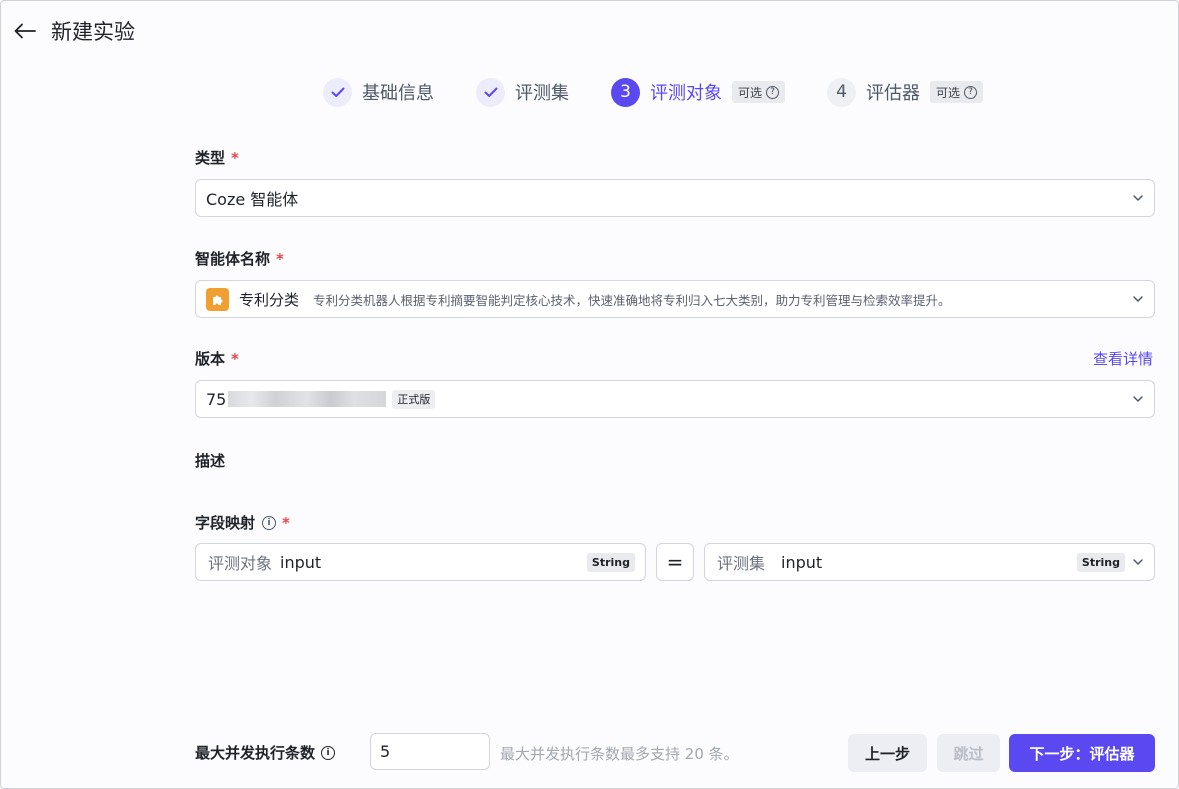 The image size is (1179, 789). Describe the element at coordinates (385, 751) in the screenshot. I see `concurrency-value: 5` at that location.